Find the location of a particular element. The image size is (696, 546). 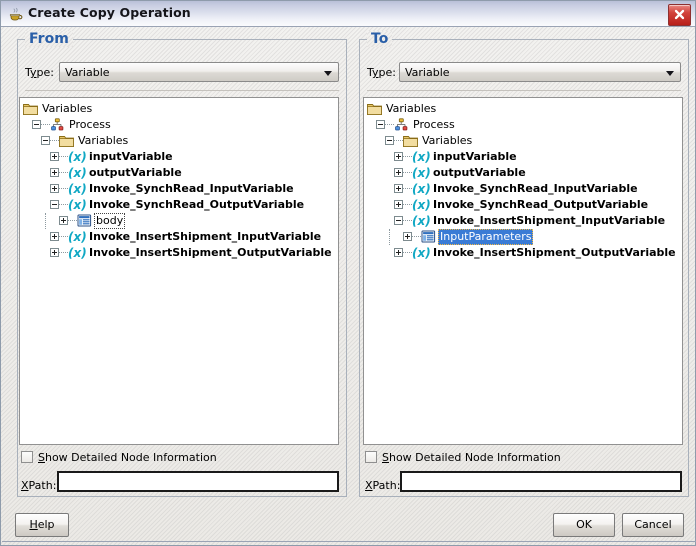

to-xpath-label: XPath: is located at coordinates (383, 485).